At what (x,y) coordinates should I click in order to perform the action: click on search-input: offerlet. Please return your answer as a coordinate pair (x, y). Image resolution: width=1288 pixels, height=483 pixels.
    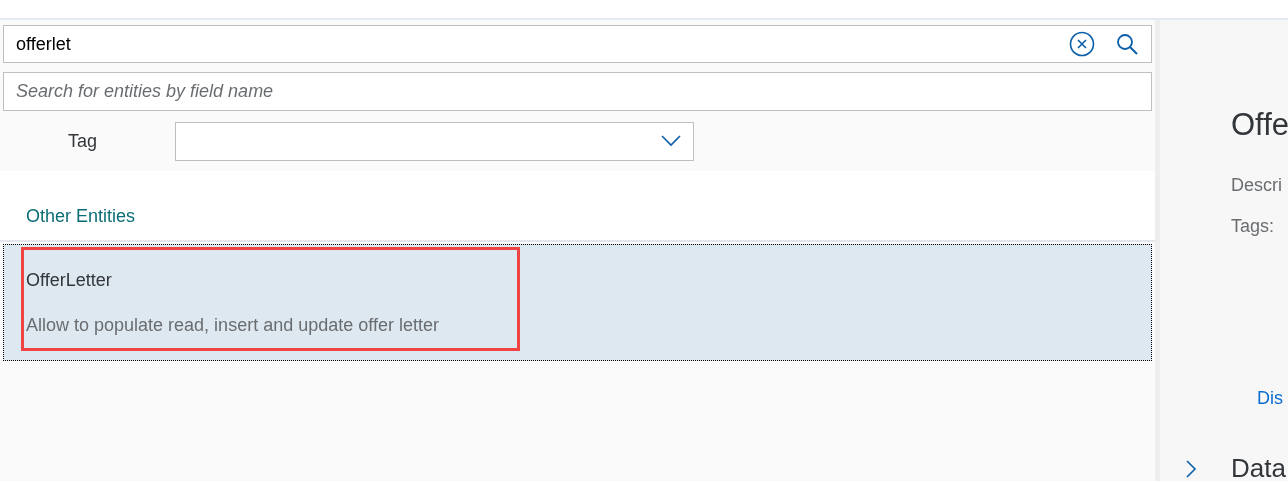
    Looking at the image, I should click on (542, 44).